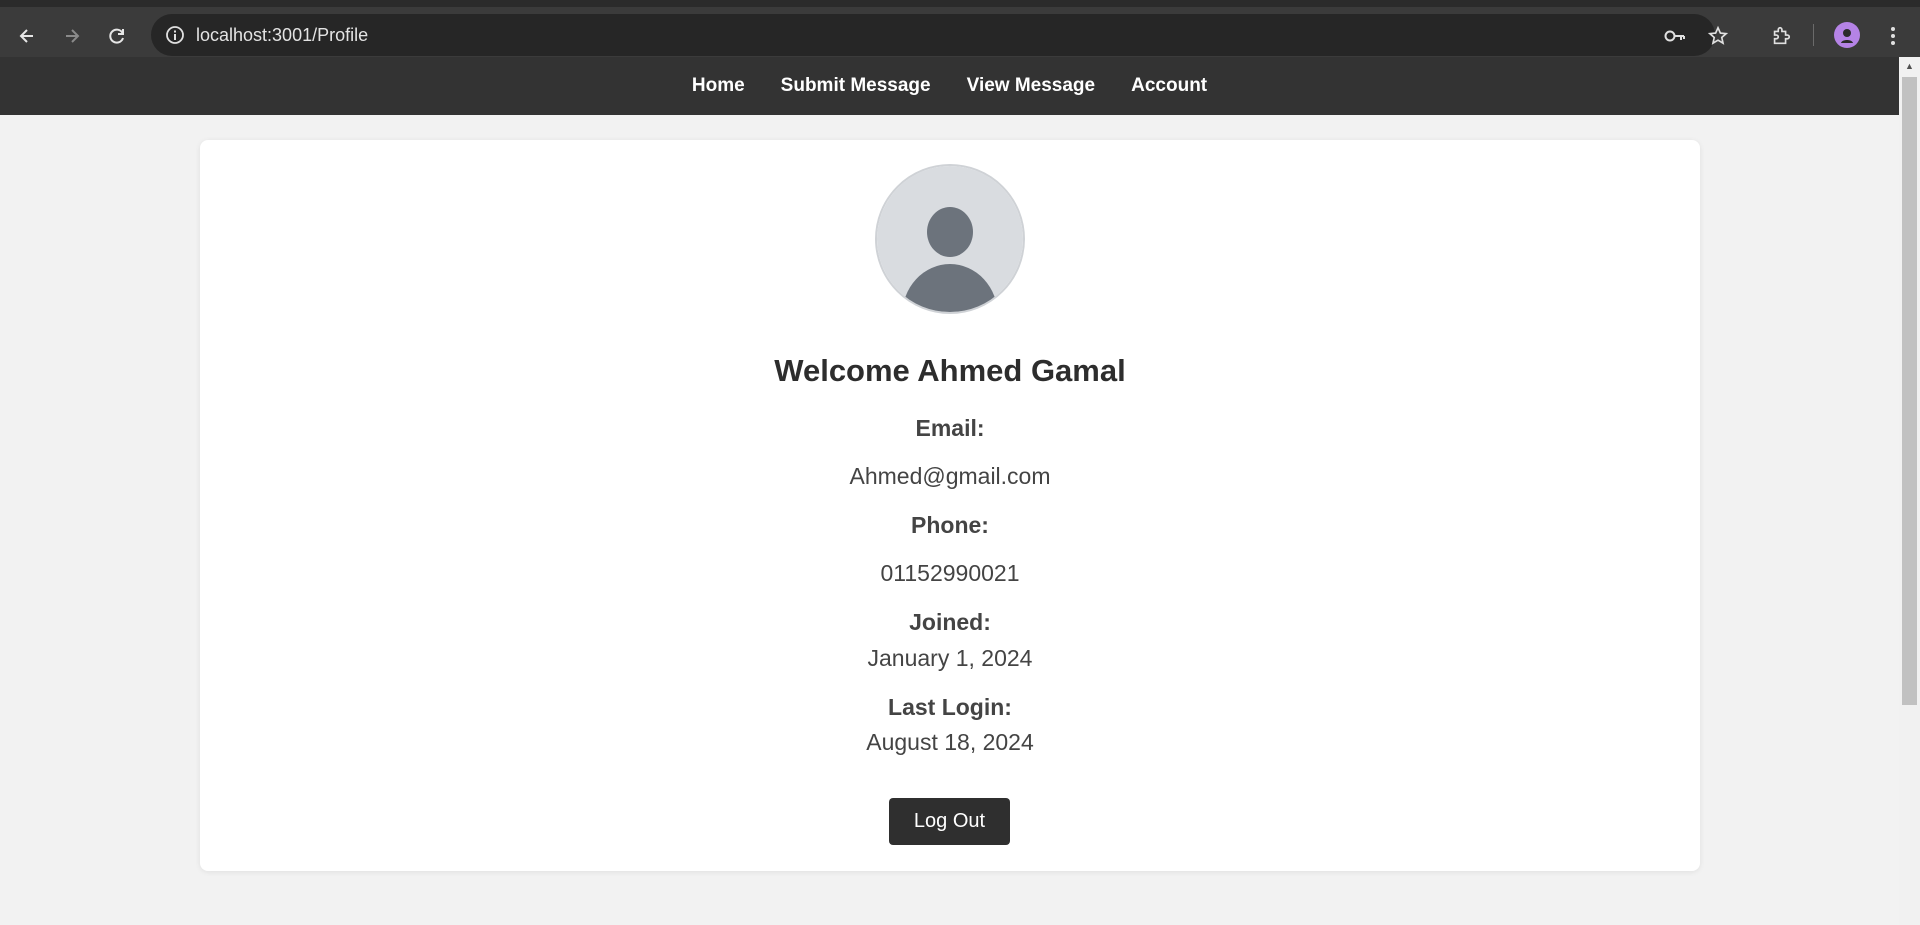 The height and width of the screenshot is (925, 1920). Describe the element at coordinates (950, 239) in the screenshot. I see `avatar-icon` at that location.